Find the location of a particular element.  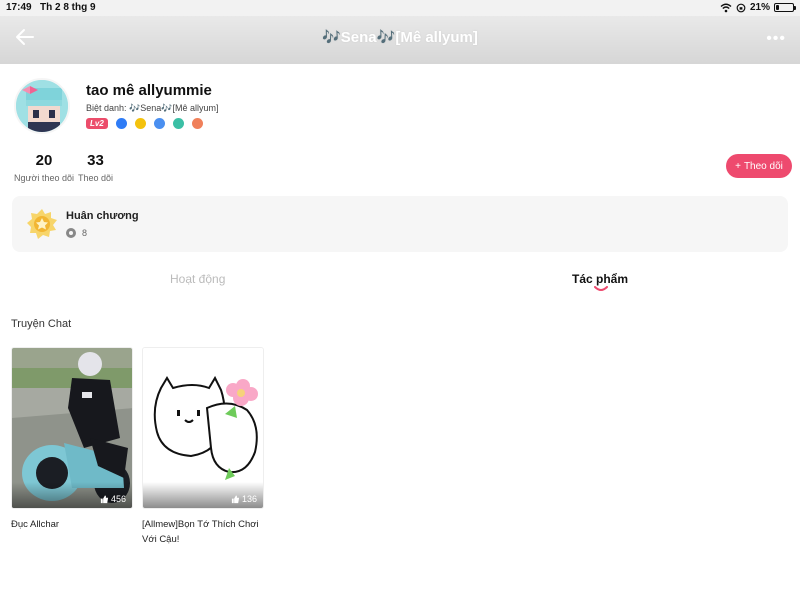

wifi-icon is located at coordinates (726, 7).